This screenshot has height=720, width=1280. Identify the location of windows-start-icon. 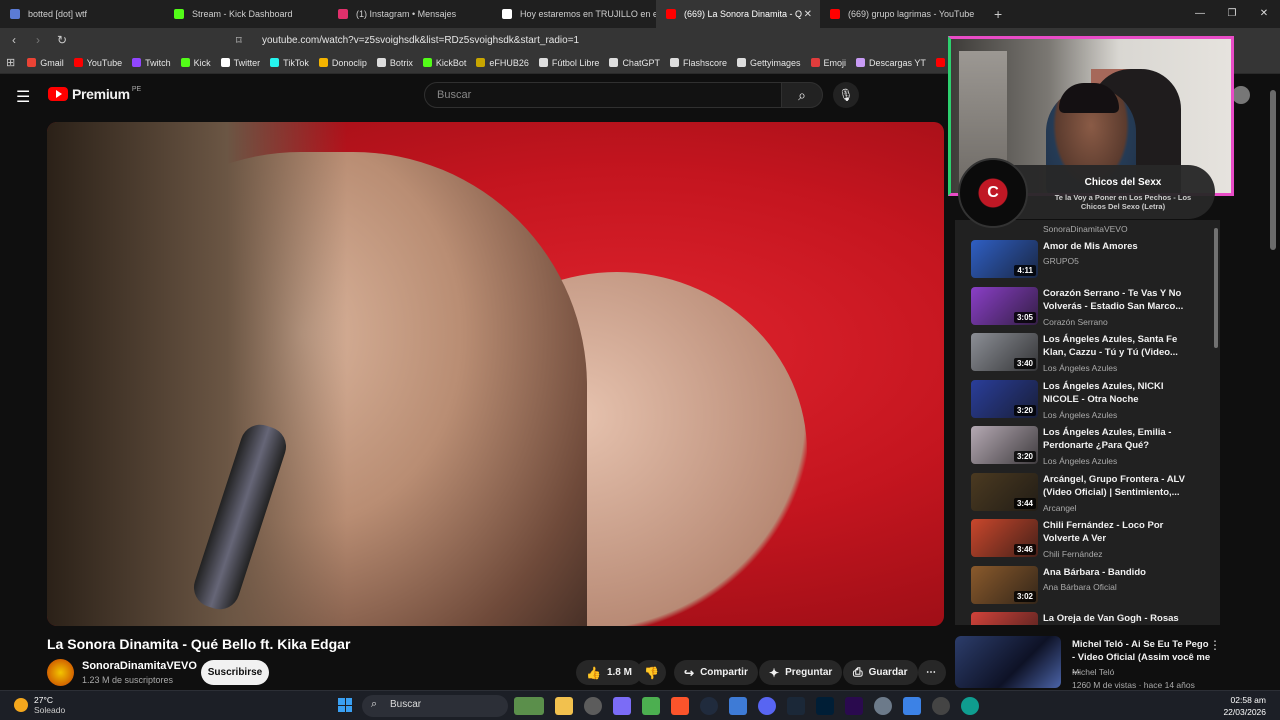
(345, 705).